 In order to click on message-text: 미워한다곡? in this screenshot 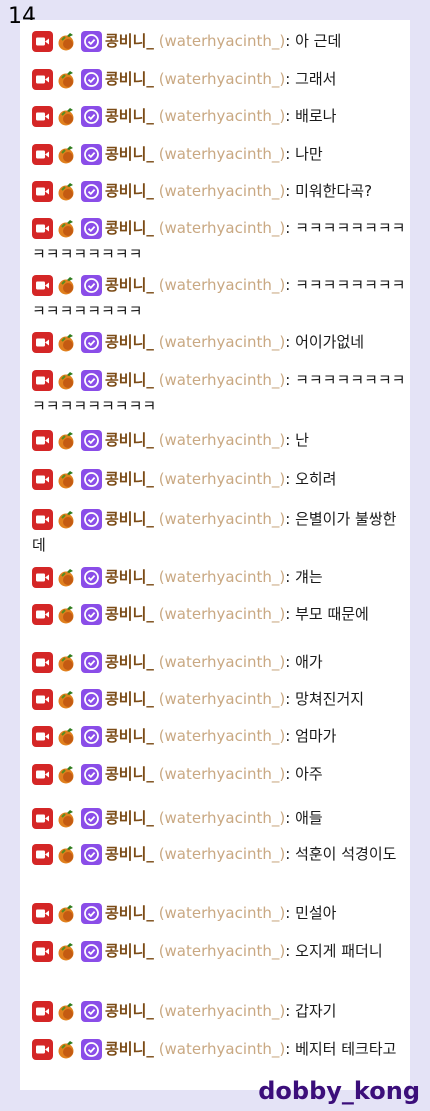, I will do `click(334, 191)`.